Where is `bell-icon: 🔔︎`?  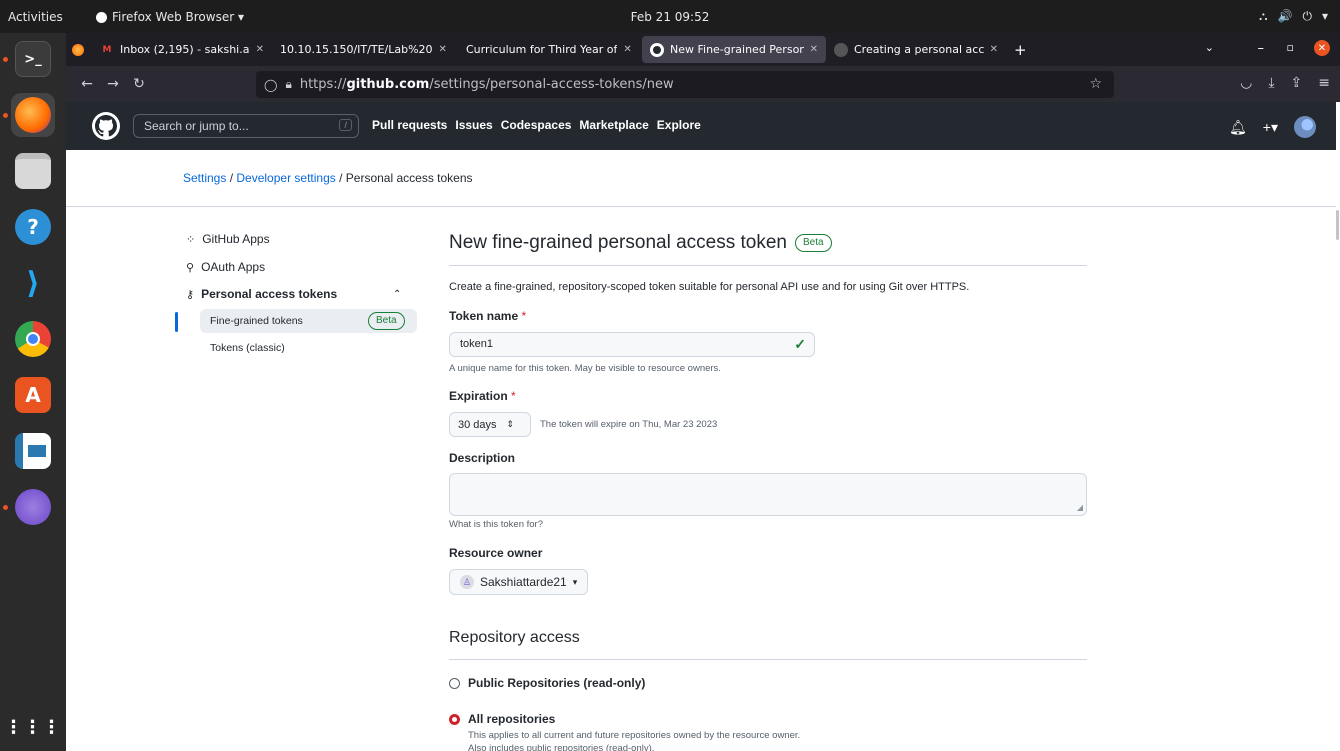 bell-icon: 🔔︎ is located at coordinates (1238, 127).